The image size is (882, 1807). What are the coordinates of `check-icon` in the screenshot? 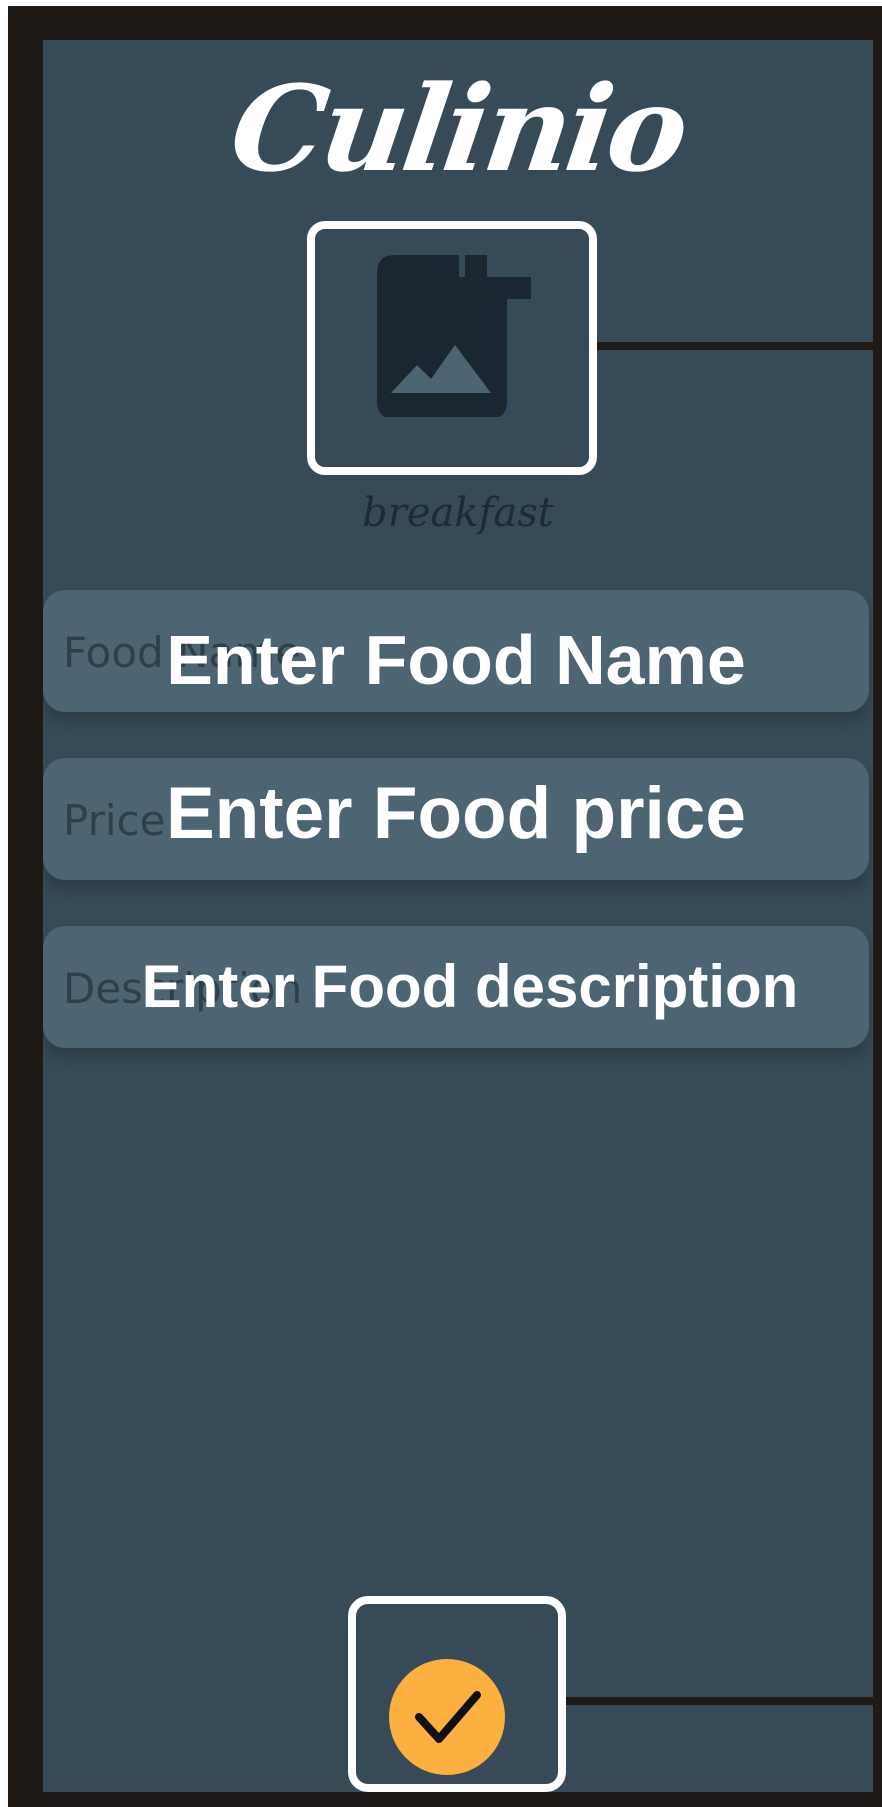 It's located at (448, 1717).